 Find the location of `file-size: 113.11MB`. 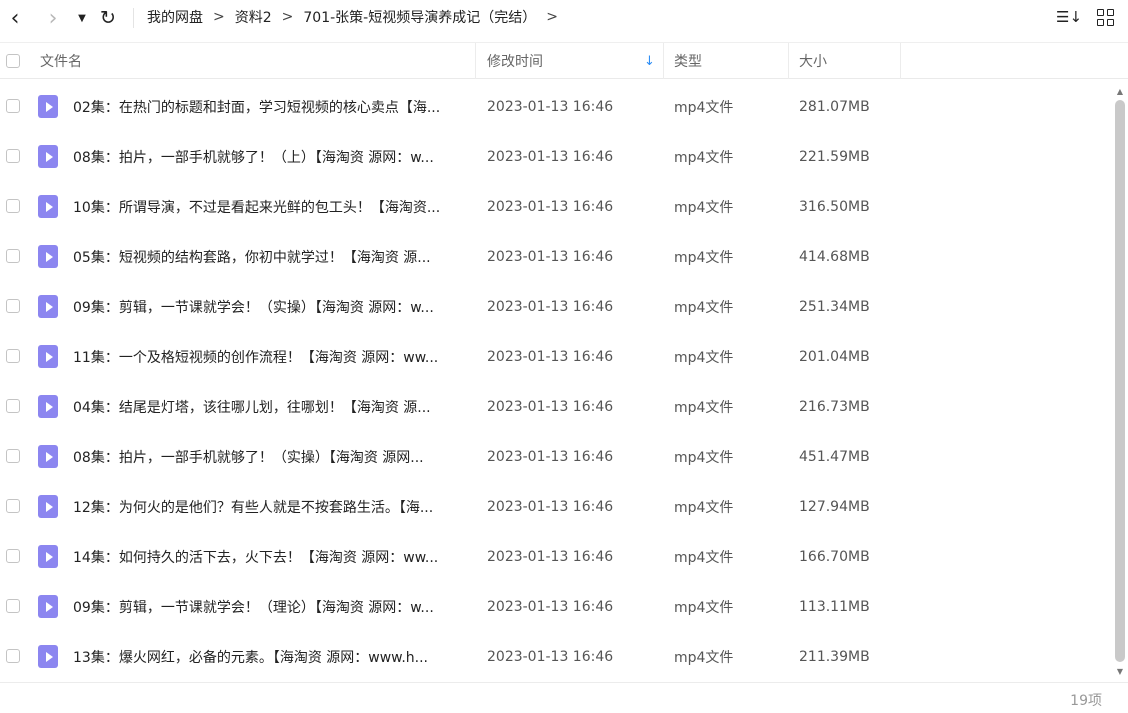

file-size: 113.11MB is located at coordinates (834, 607).